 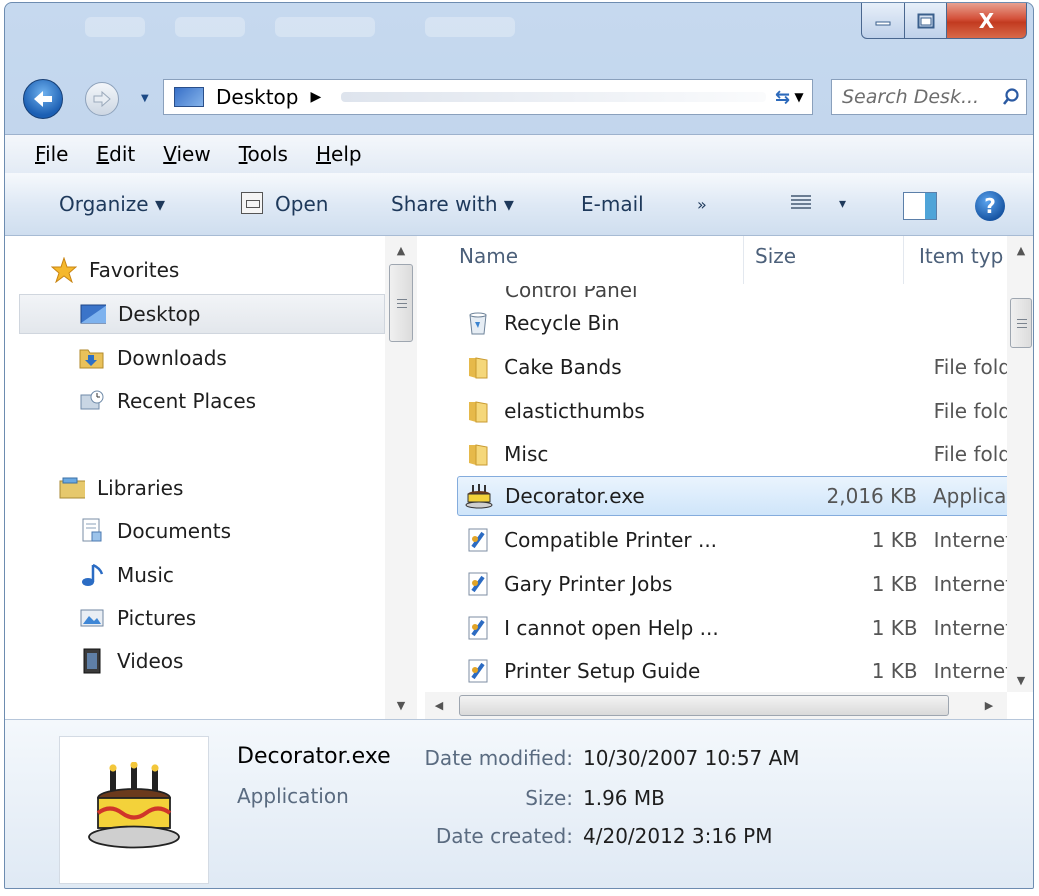 What do you see at coordinates (301, 204) in the screenshot?
I see `open-button: Open` at bounding box center [301, 204].